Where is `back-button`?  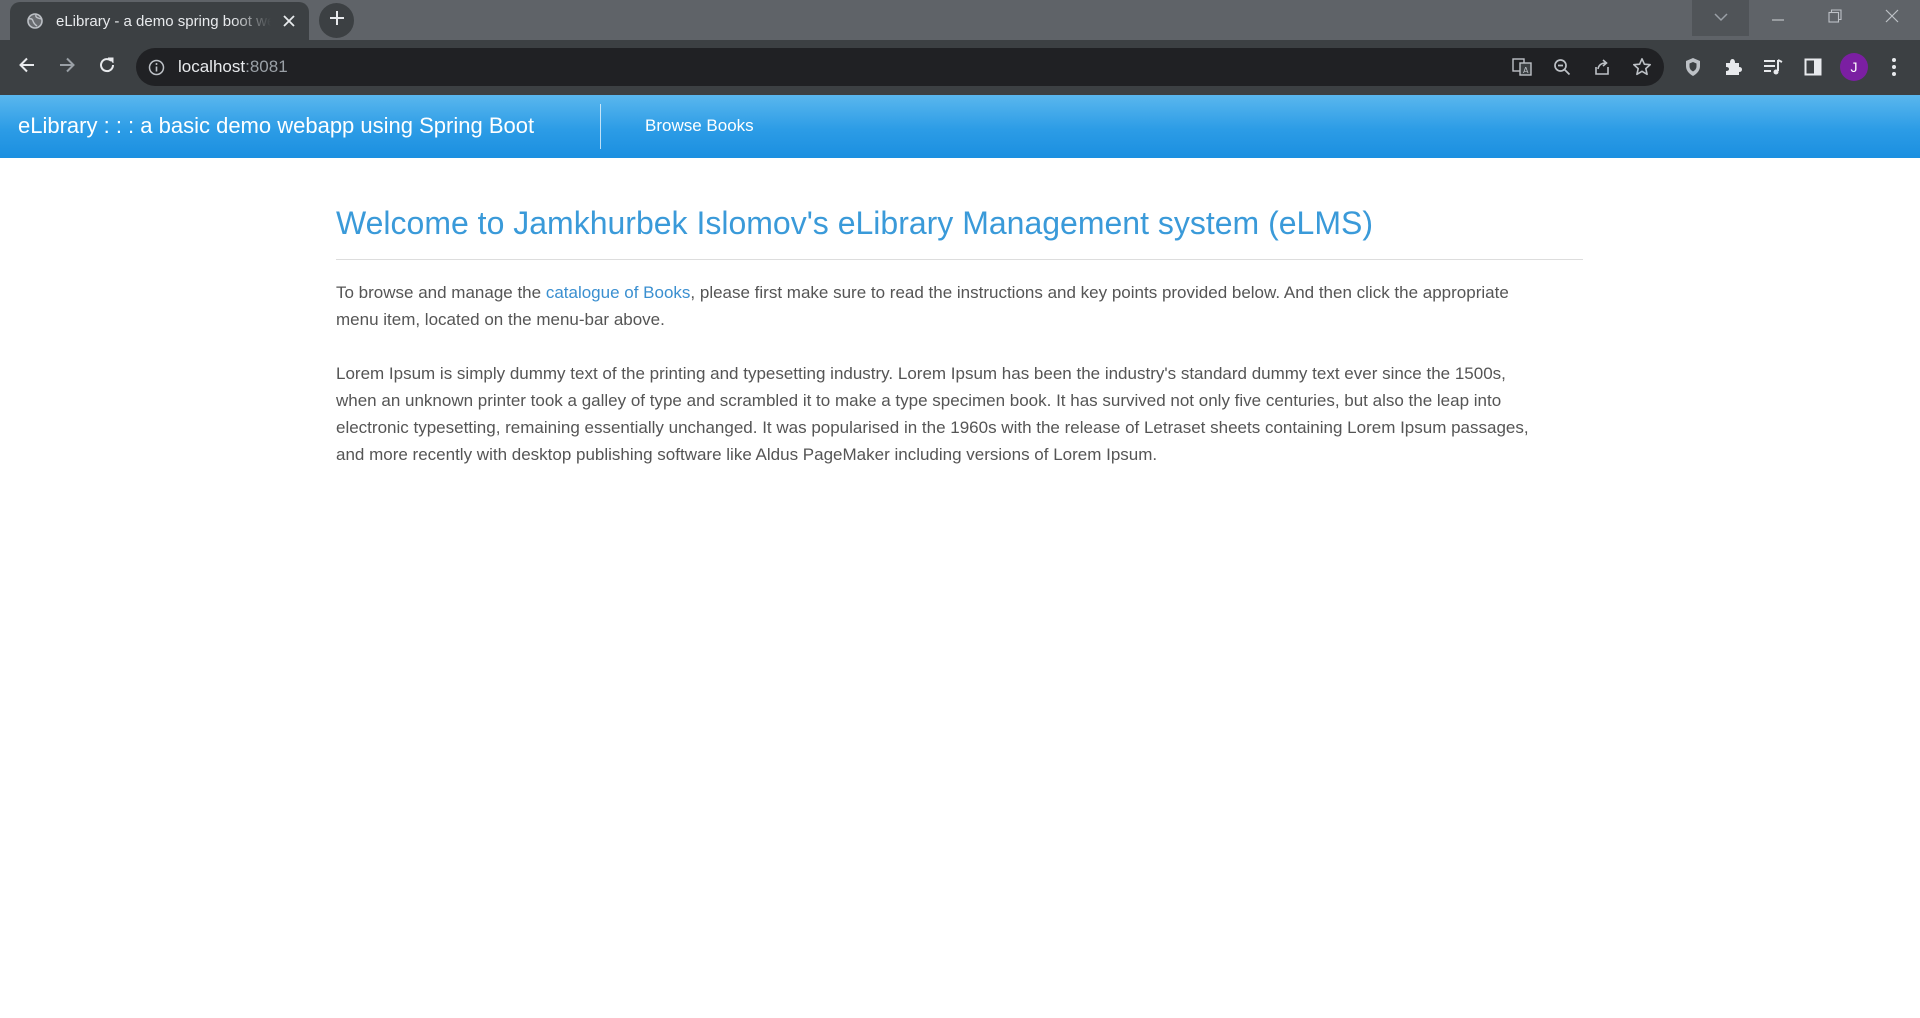 back-button is located at coordinates (27, 67).